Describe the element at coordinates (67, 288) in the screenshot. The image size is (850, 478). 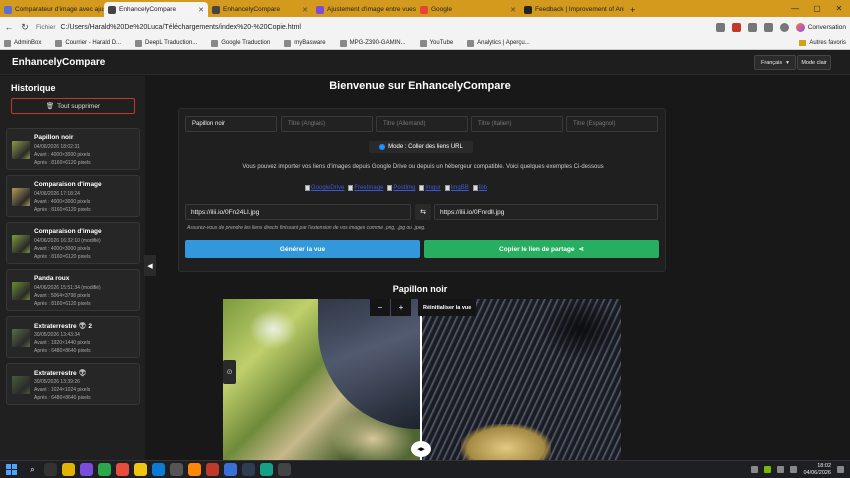
I see `history-item-date: 04/06/2026 15:51:34 (modifié)` at that location.